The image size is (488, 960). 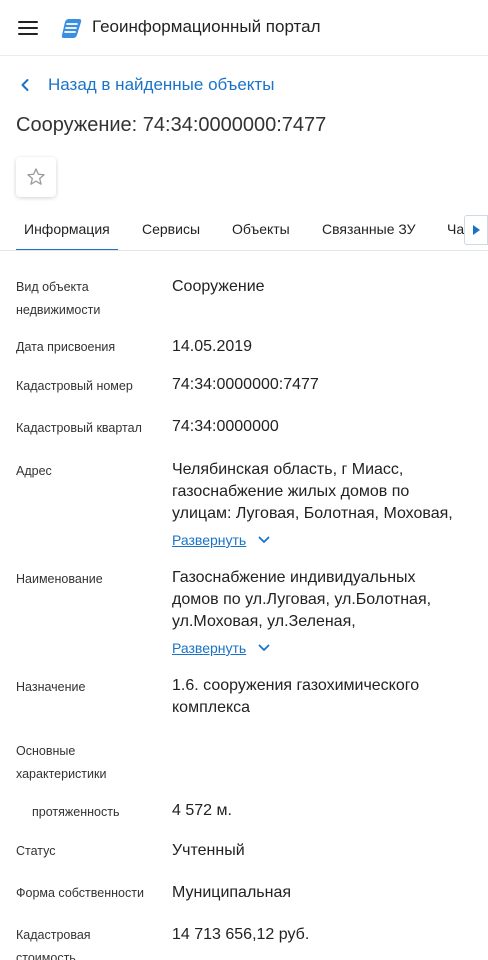 I want to click on label-line: Основные, so click(x=46, y=751).